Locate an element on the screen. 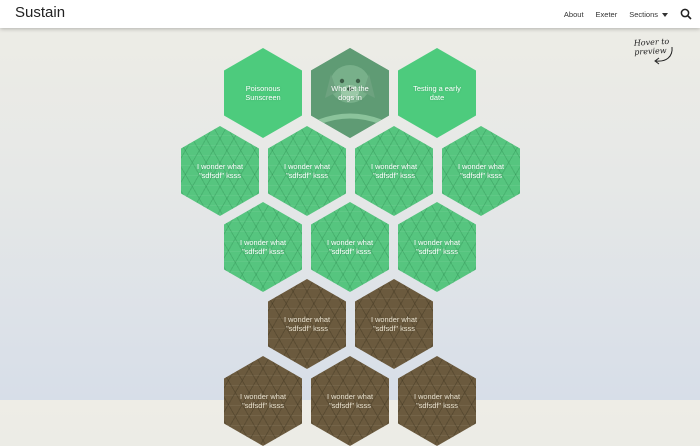 The width and height of the screenshot is (700, 446). hex-tile: Poisonous Sunscreen is located at coordinates (263, 93).